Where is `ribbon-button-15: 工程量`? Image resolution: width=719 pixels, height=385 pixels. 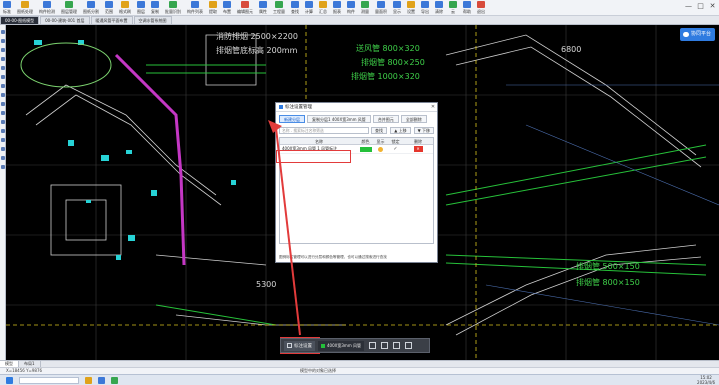 ribbon-button-15: 工程量 is located at coordinates (279, 8).